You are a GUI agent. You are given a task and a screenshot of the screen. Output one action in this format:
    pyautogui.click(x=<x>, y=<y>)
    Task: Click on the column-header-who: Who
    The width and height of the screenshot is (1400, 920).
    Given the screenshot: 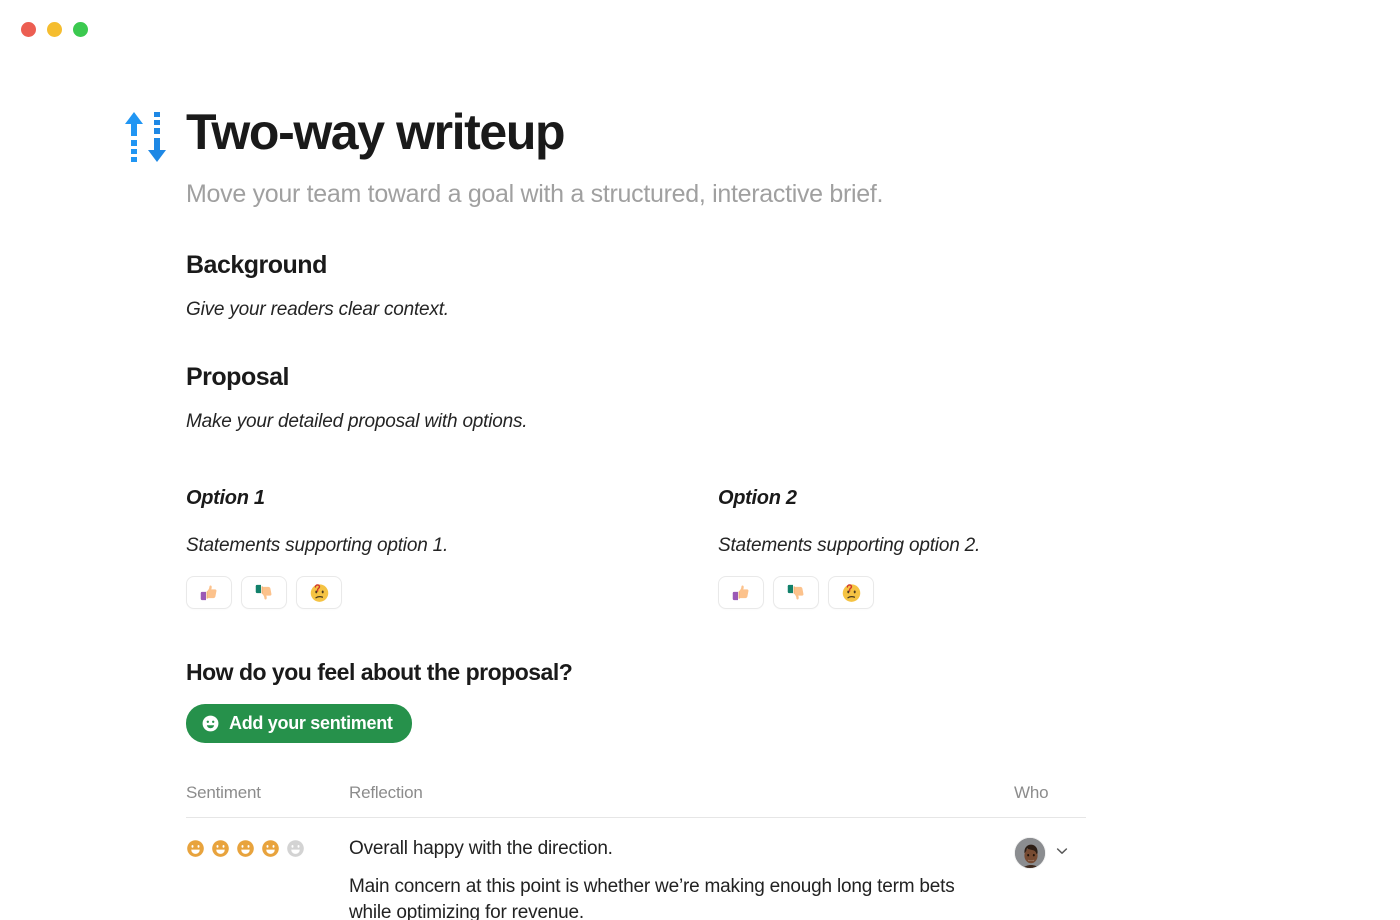 What is the action you would take?
    pyautogui.click(x=1031, y=792)
    